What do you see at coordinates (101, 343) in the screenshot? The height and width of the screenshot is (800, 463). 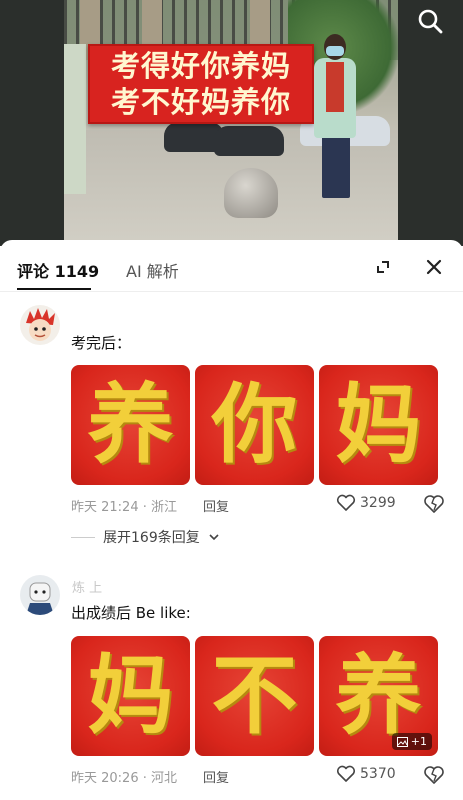 I see `comment-text: 考完后：` at bounding box center [101, 343].